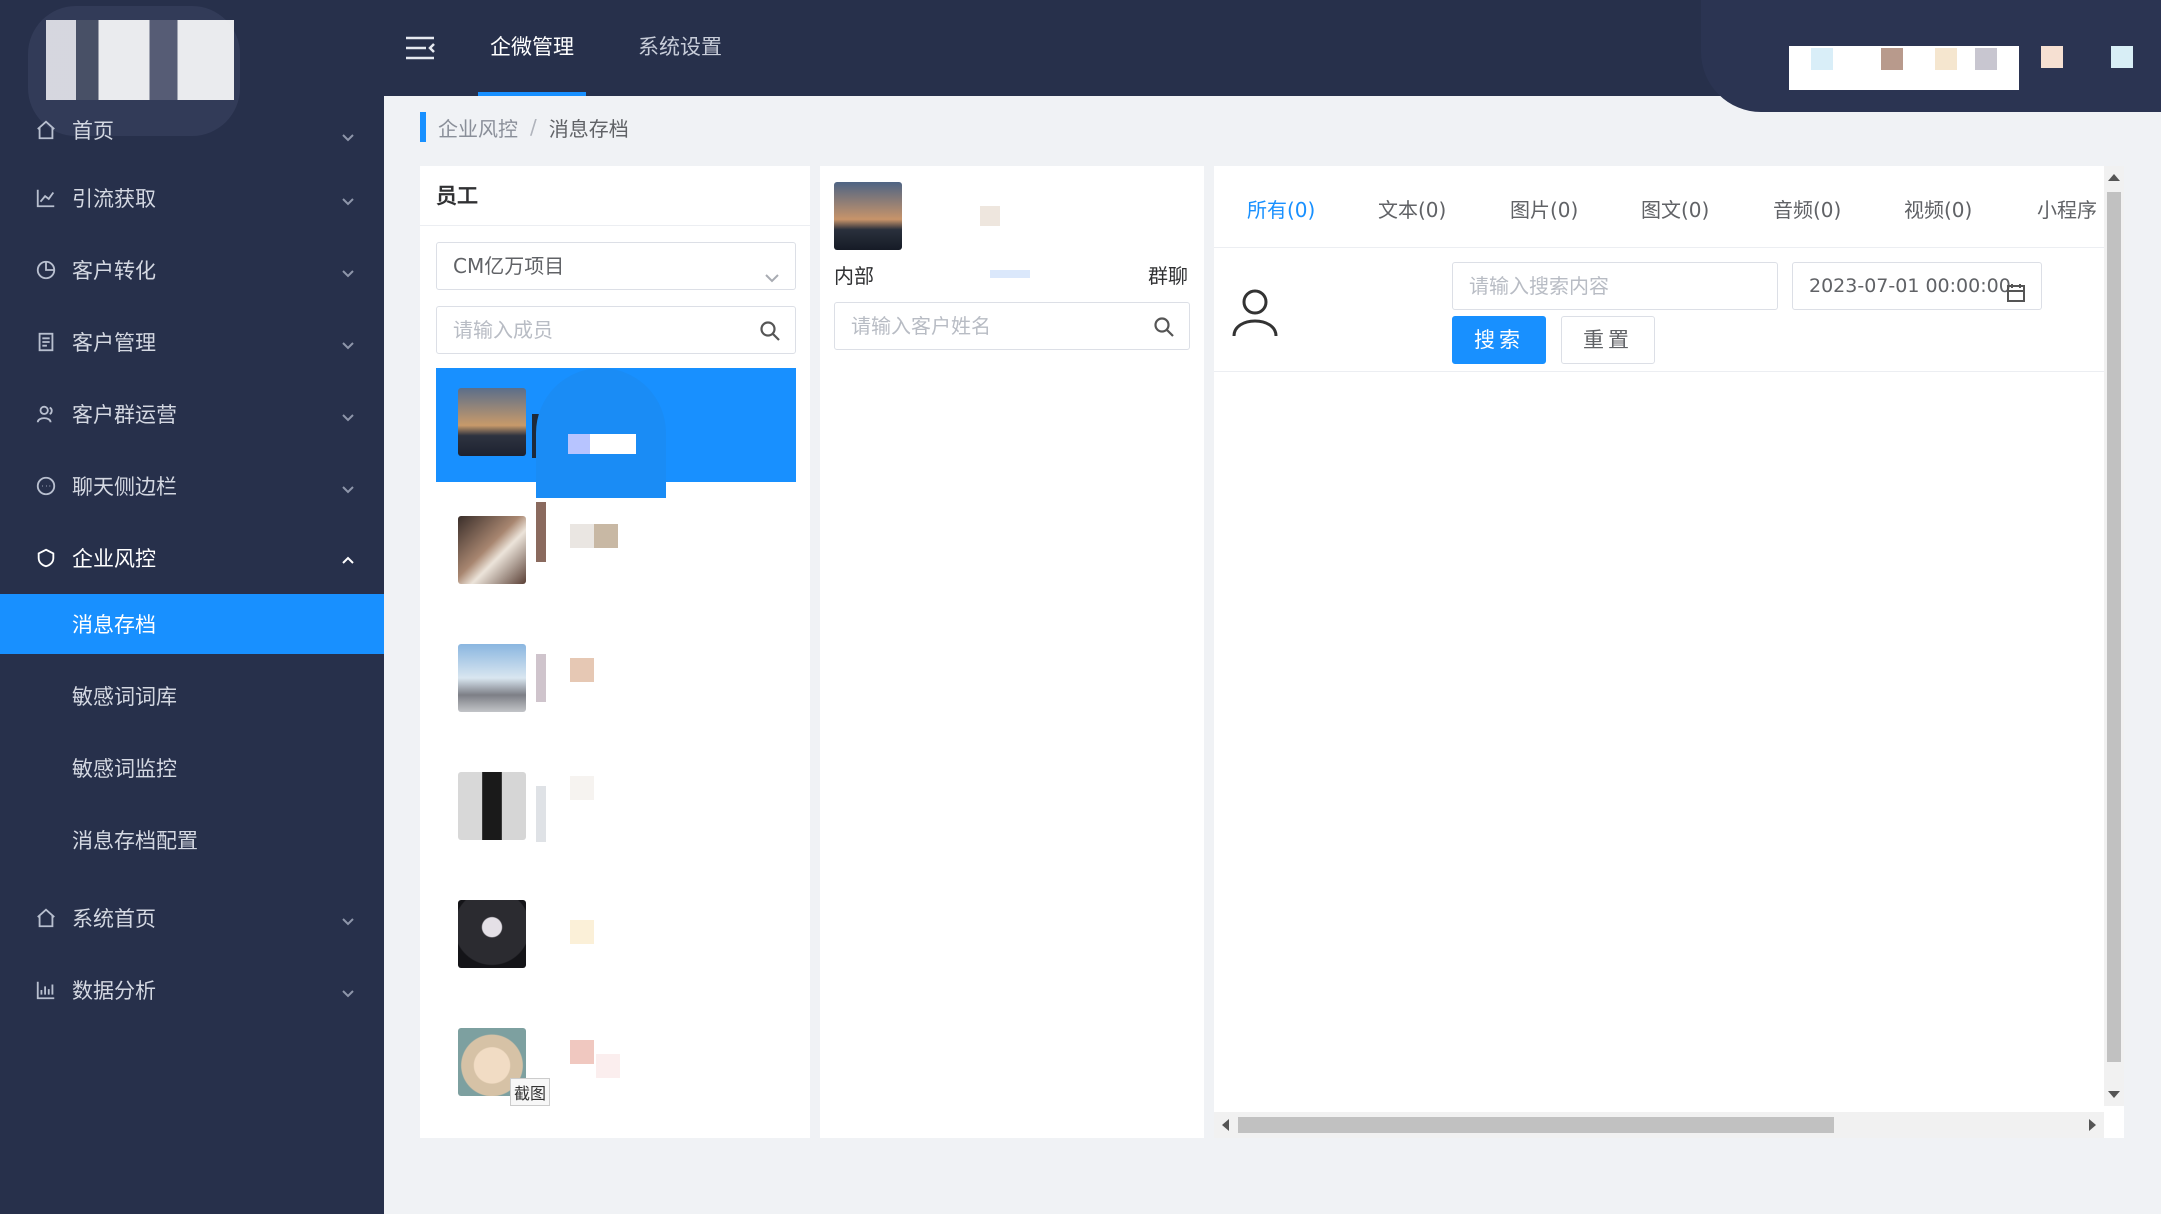  What do you see at coordinates (530, 1092) in the screenshot?
I see `screenshot-tooltip: 截图` at bounding box center [530, 1092].